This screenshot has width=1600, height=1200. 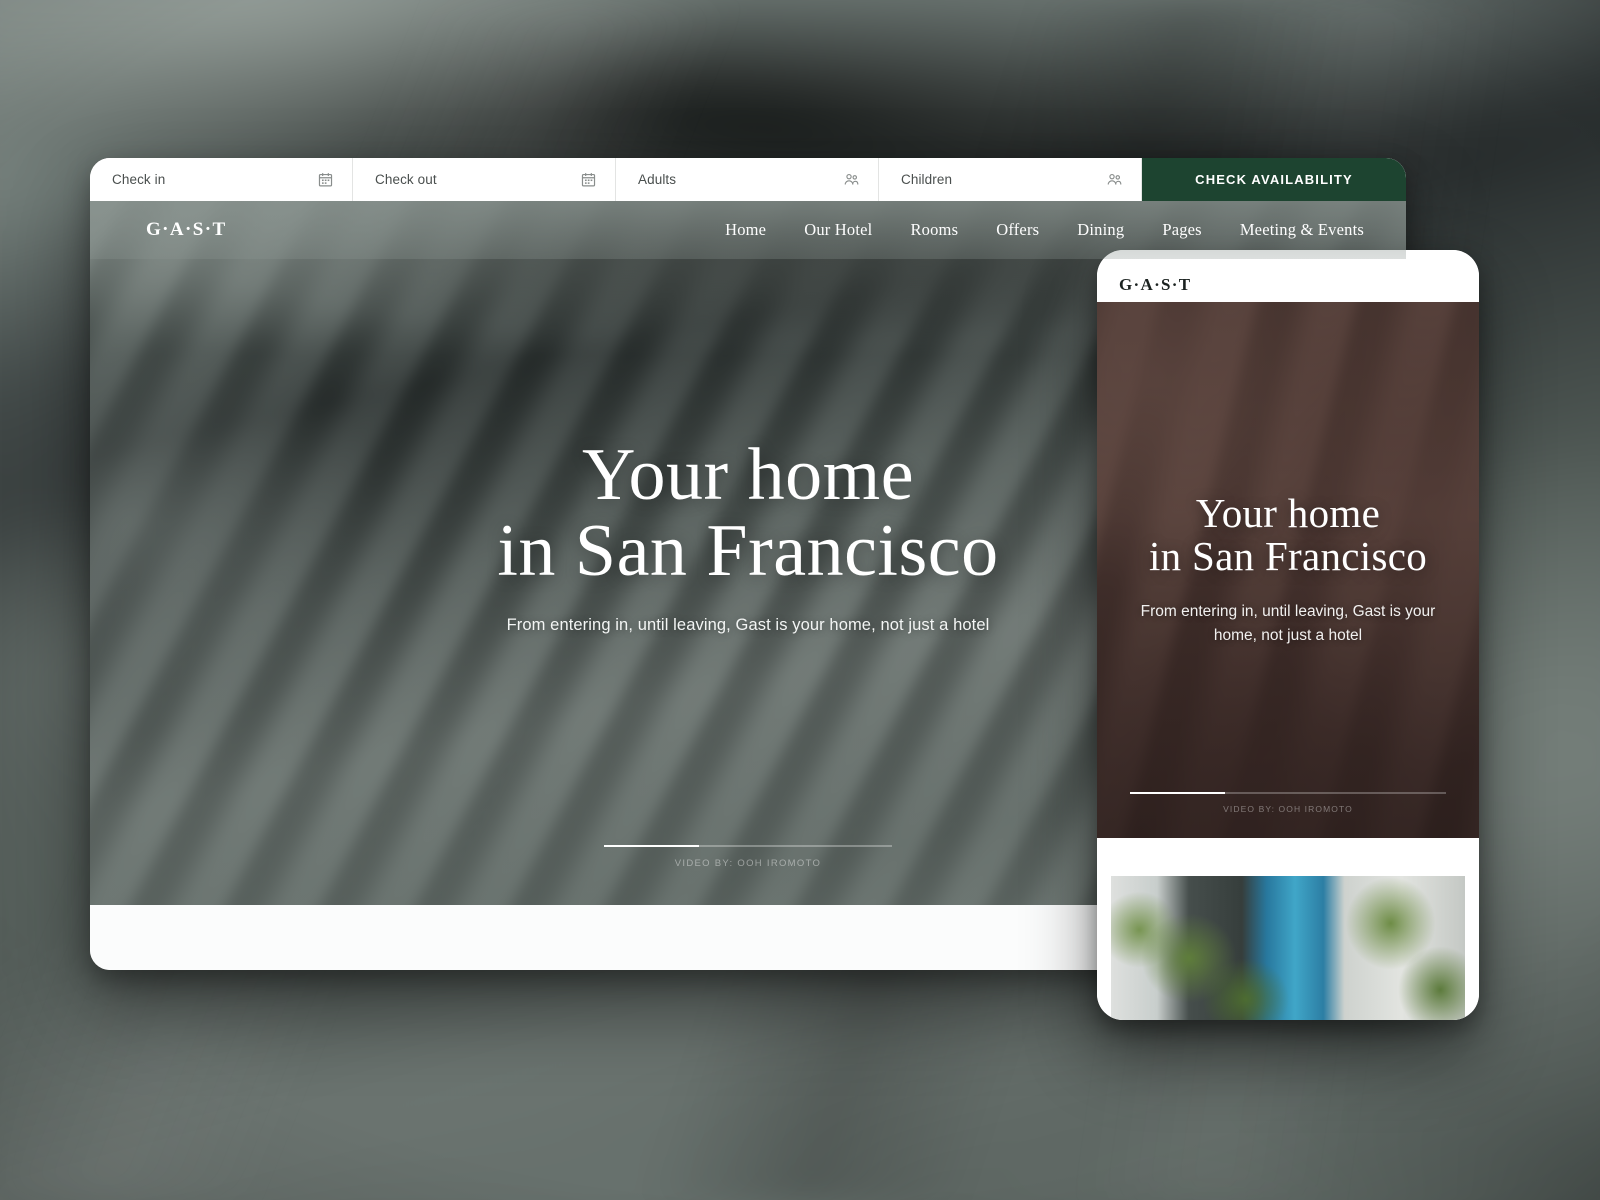 I want to click on children-field: Children, so click(x=1010, y=179).